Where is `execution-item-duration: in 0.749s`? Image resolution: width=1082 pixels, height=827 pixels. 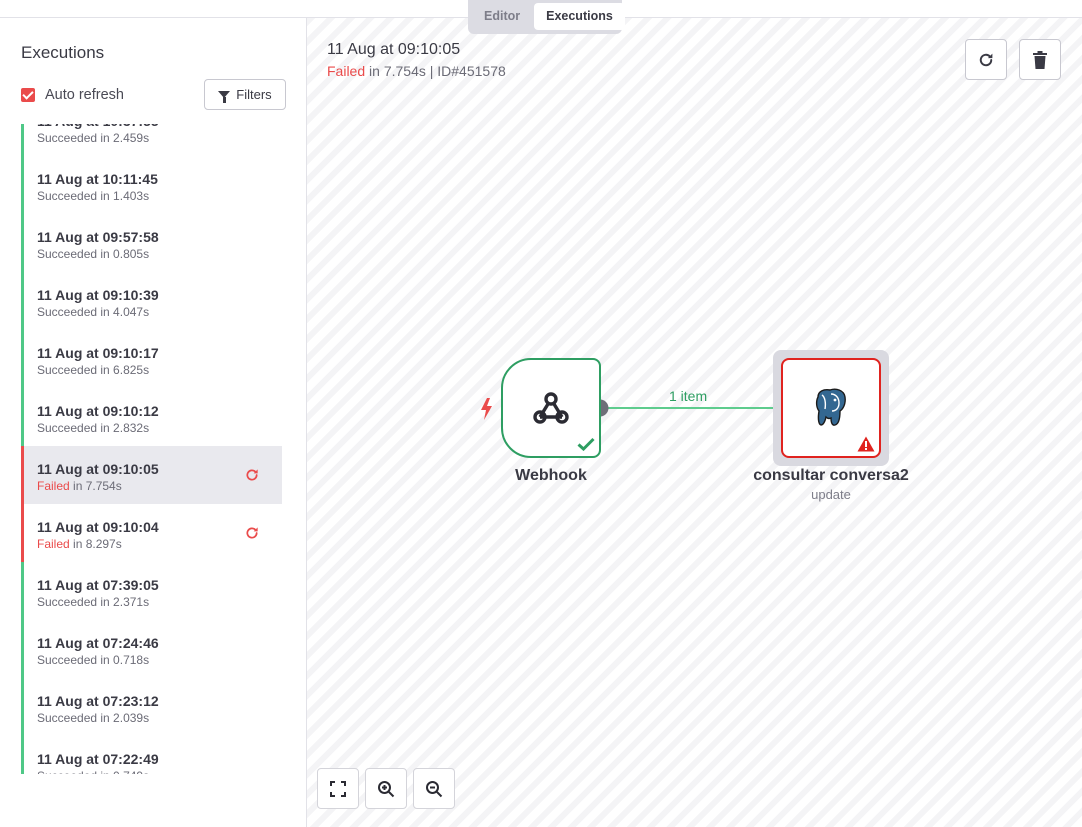 execution-item-duration: in 0.749s is located at coordinates (123, 771).